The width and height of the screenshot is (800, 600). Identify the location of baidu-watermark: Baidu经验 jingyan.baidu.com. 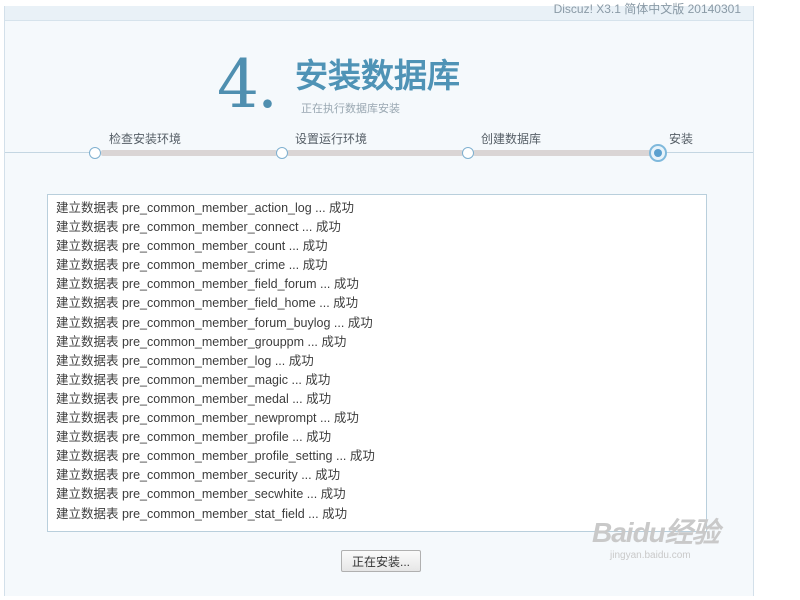
(656, 539).